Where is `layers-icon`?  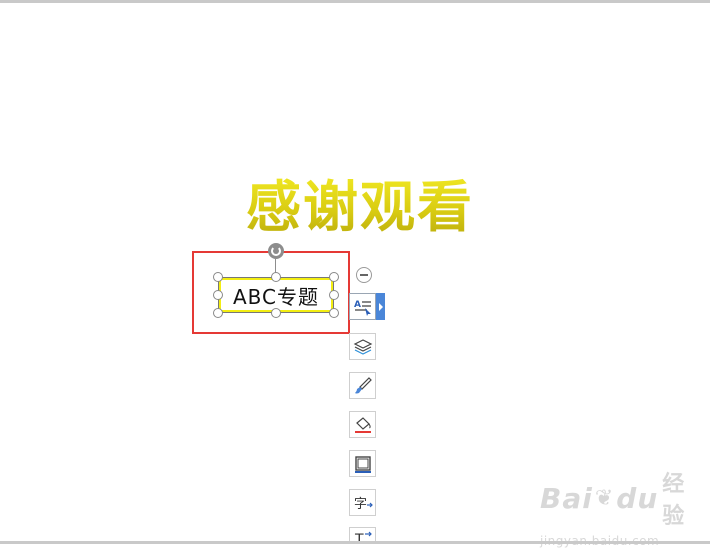 layers-icon is located at coordinates (362, 346).